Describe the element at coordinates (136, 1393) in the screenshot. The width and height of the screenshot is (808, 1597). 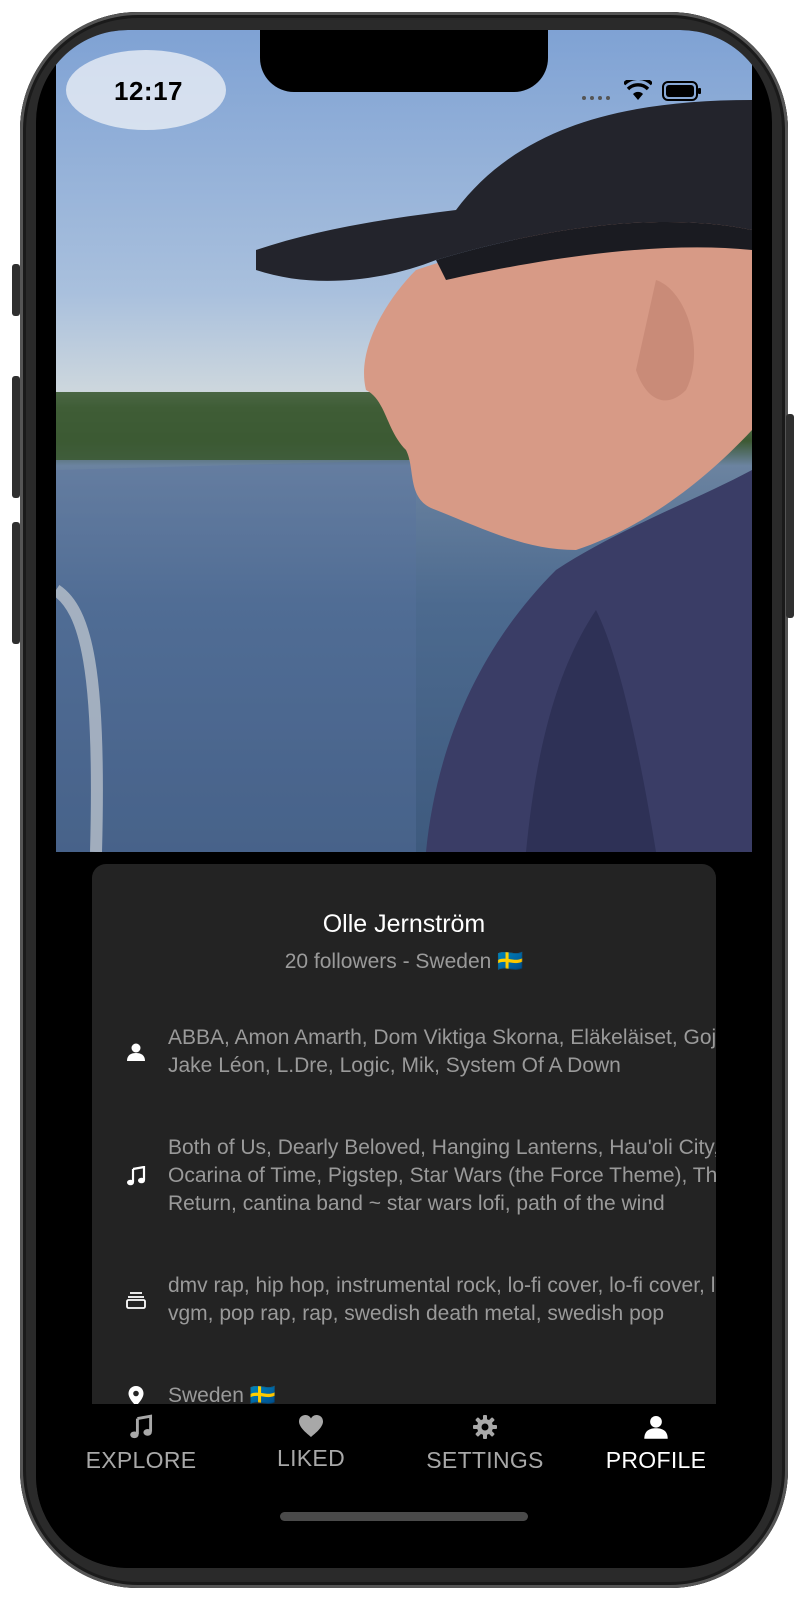
I see `location-pin-icon` at that location.